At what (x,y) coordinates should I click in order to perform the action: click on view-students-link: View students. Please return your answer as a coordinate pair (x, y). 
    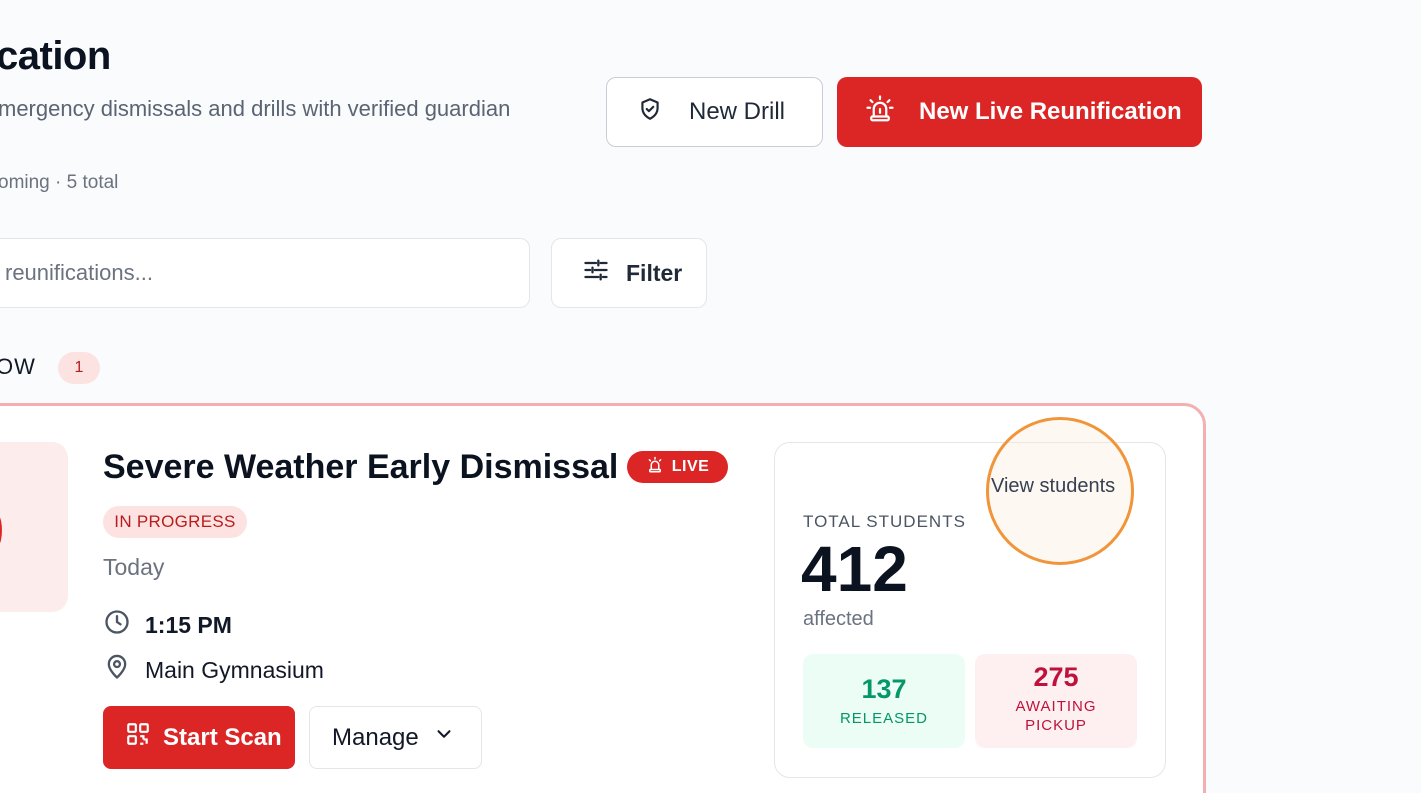
    Looking at the image, I should click on (1053, 486).